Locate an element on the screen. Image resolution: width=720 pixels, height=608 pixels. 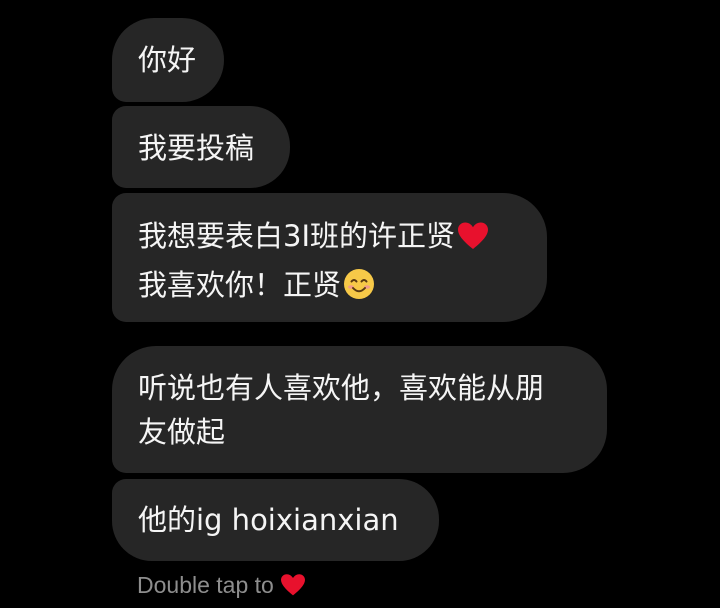
message-line: 我喜欢你！正贤 is located at coordinates (329, 287).